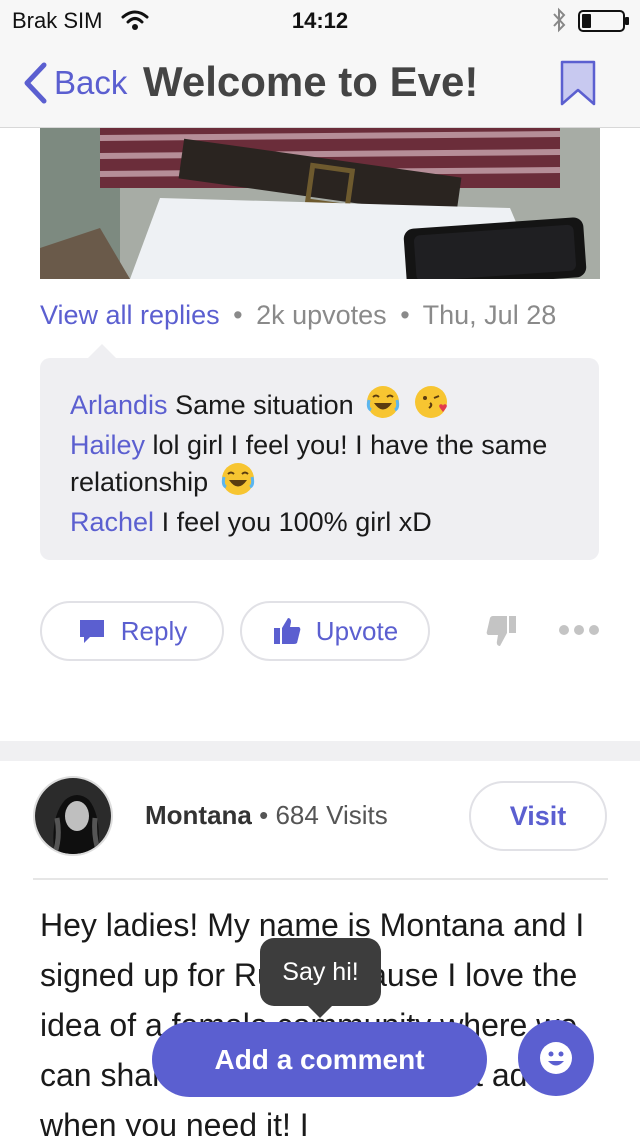 The height and width of the screenshot is (1136, 640). I want to click on status-bar: Brak SIM 14:12, so click(320, 20).